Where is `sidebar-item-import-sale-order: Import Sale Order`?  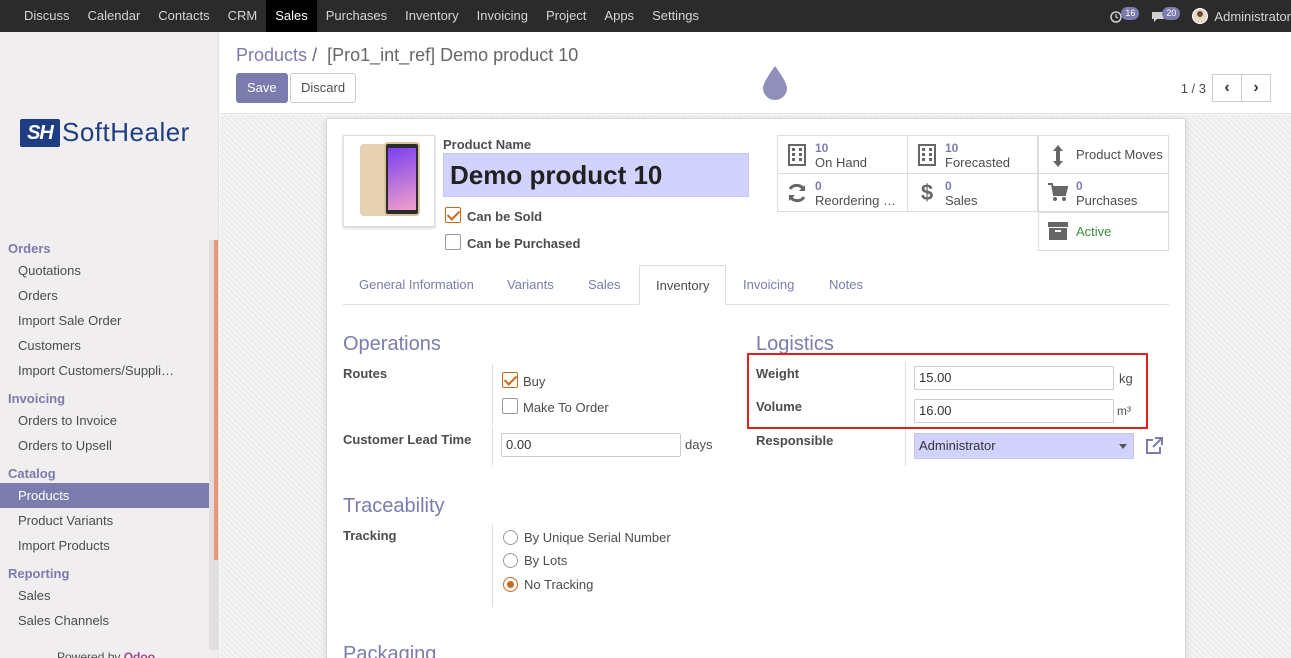
sidebar-item-import-sale-order: Import Sale Order is located at coordinates (104, 320).